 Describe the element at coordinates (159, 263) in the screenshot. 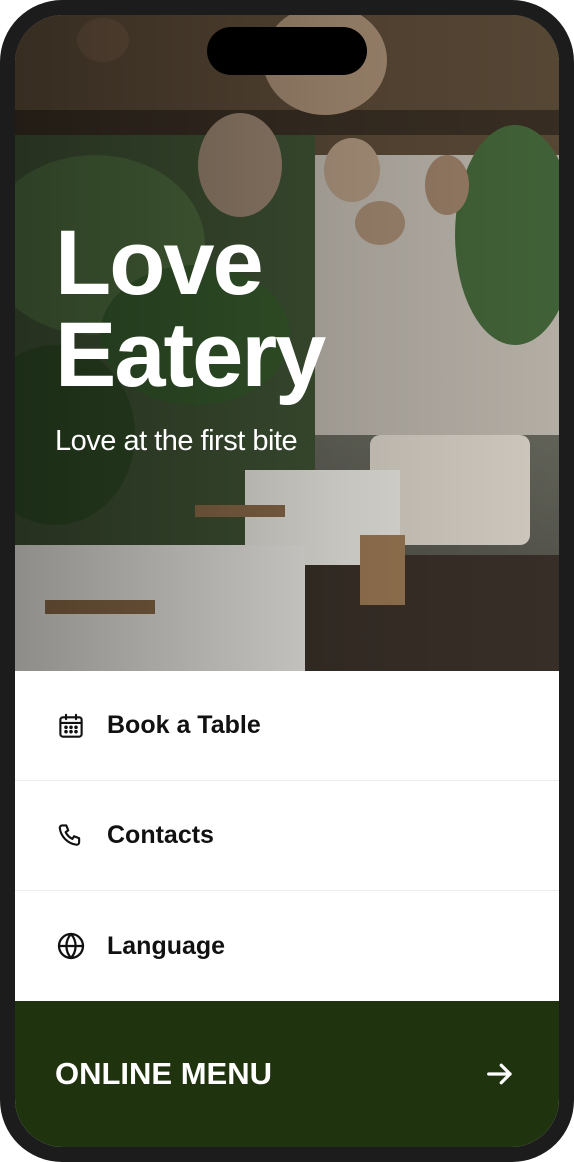

I see `title-line-1: Love` at that location.